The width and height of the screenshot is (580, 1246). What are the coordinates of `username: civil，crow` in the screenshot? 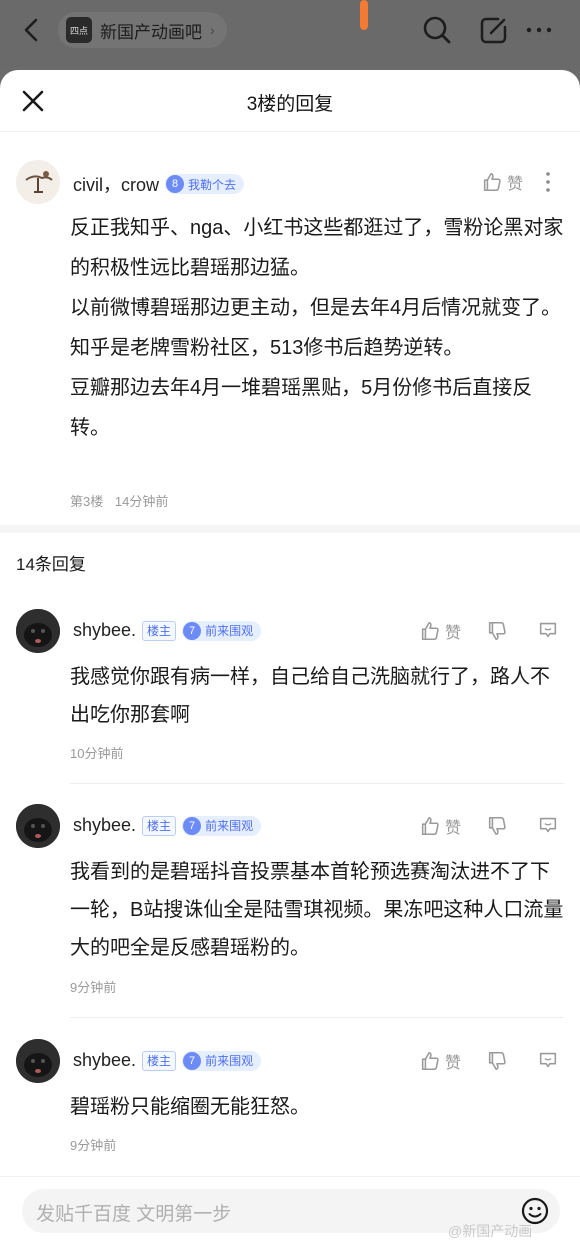 It's located at (116, 184).